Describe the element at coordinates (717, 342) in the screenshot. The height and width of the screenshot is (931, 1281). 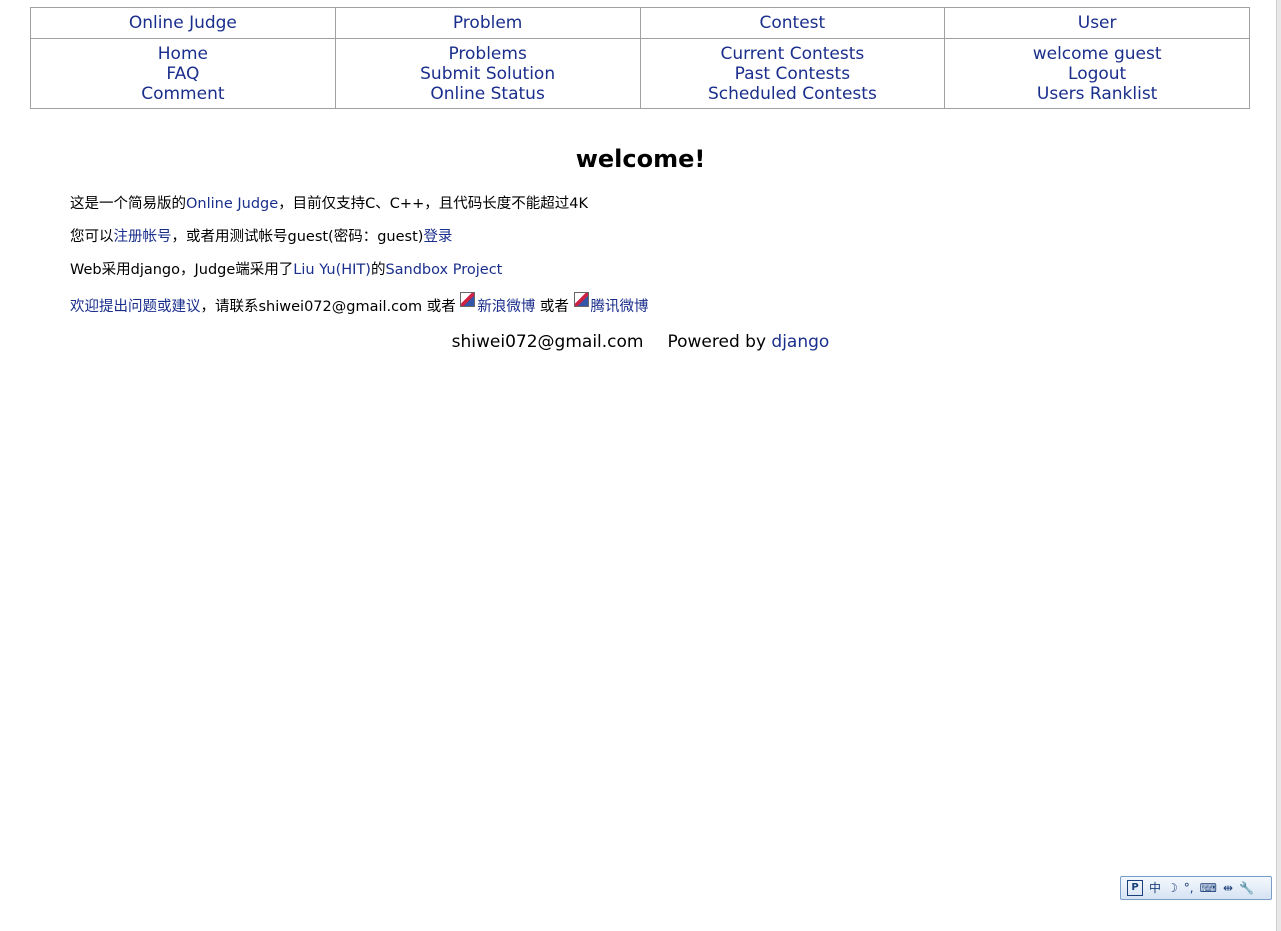
I see `footer-powered-by: Powered by` at that location.